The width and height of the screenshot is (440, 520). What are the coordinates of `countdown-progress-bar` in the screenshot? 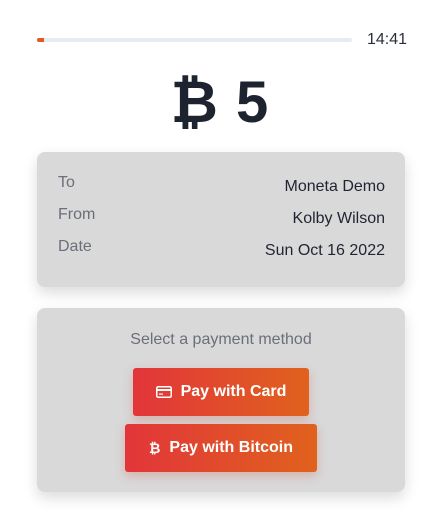 It's located at (194, 40).